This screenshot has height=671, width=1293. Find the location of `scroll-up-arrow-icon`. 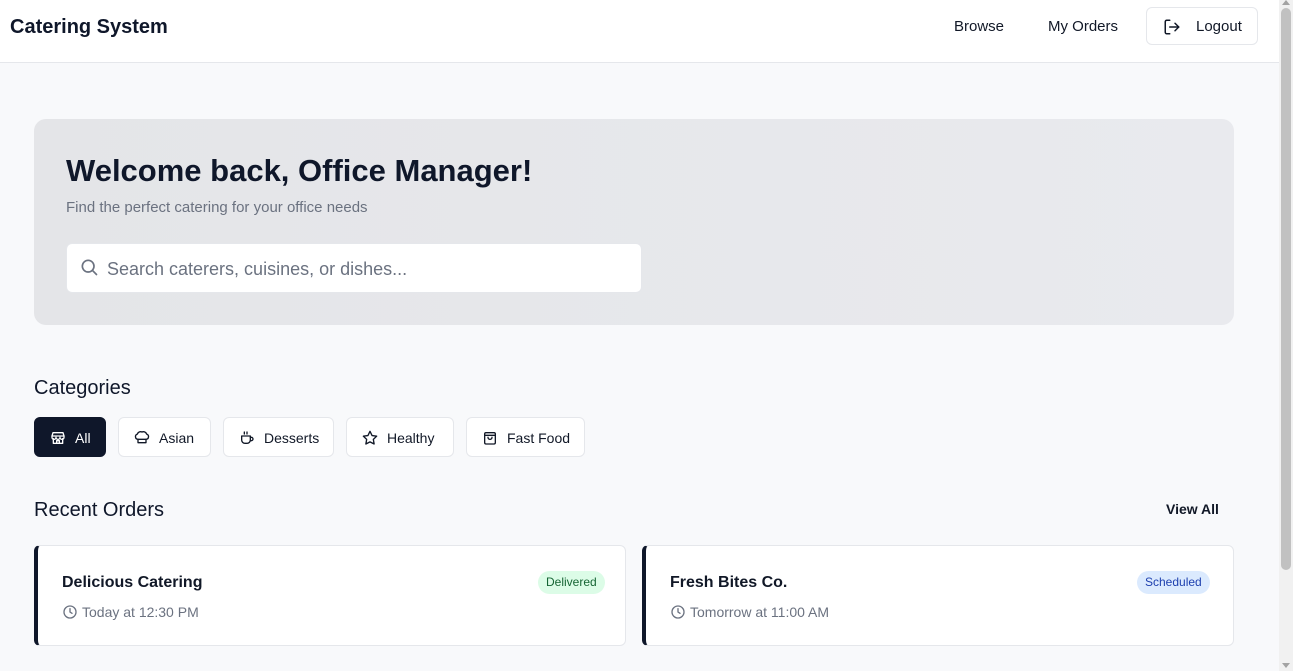

scroll-up-arrow-icon is located at coordinates (1286, 2).